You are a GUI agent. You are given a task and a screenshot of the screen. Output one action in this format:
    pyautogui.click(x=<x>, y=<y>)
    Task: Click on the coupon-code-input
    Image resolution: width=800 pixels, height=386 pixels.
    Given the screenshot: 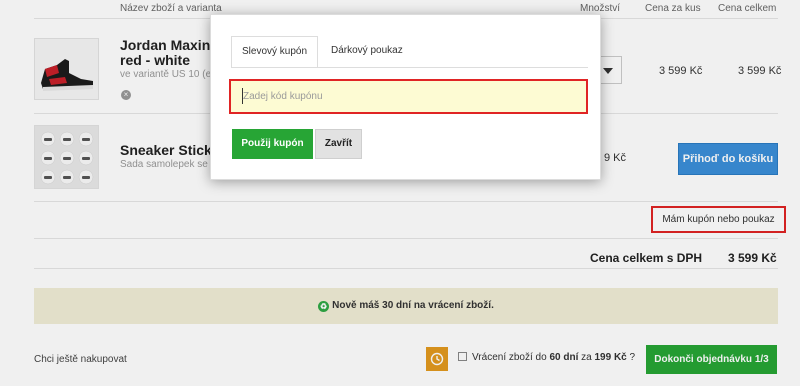 What is the action you would take?
    pyautogui.click(x=408, y=96)
    